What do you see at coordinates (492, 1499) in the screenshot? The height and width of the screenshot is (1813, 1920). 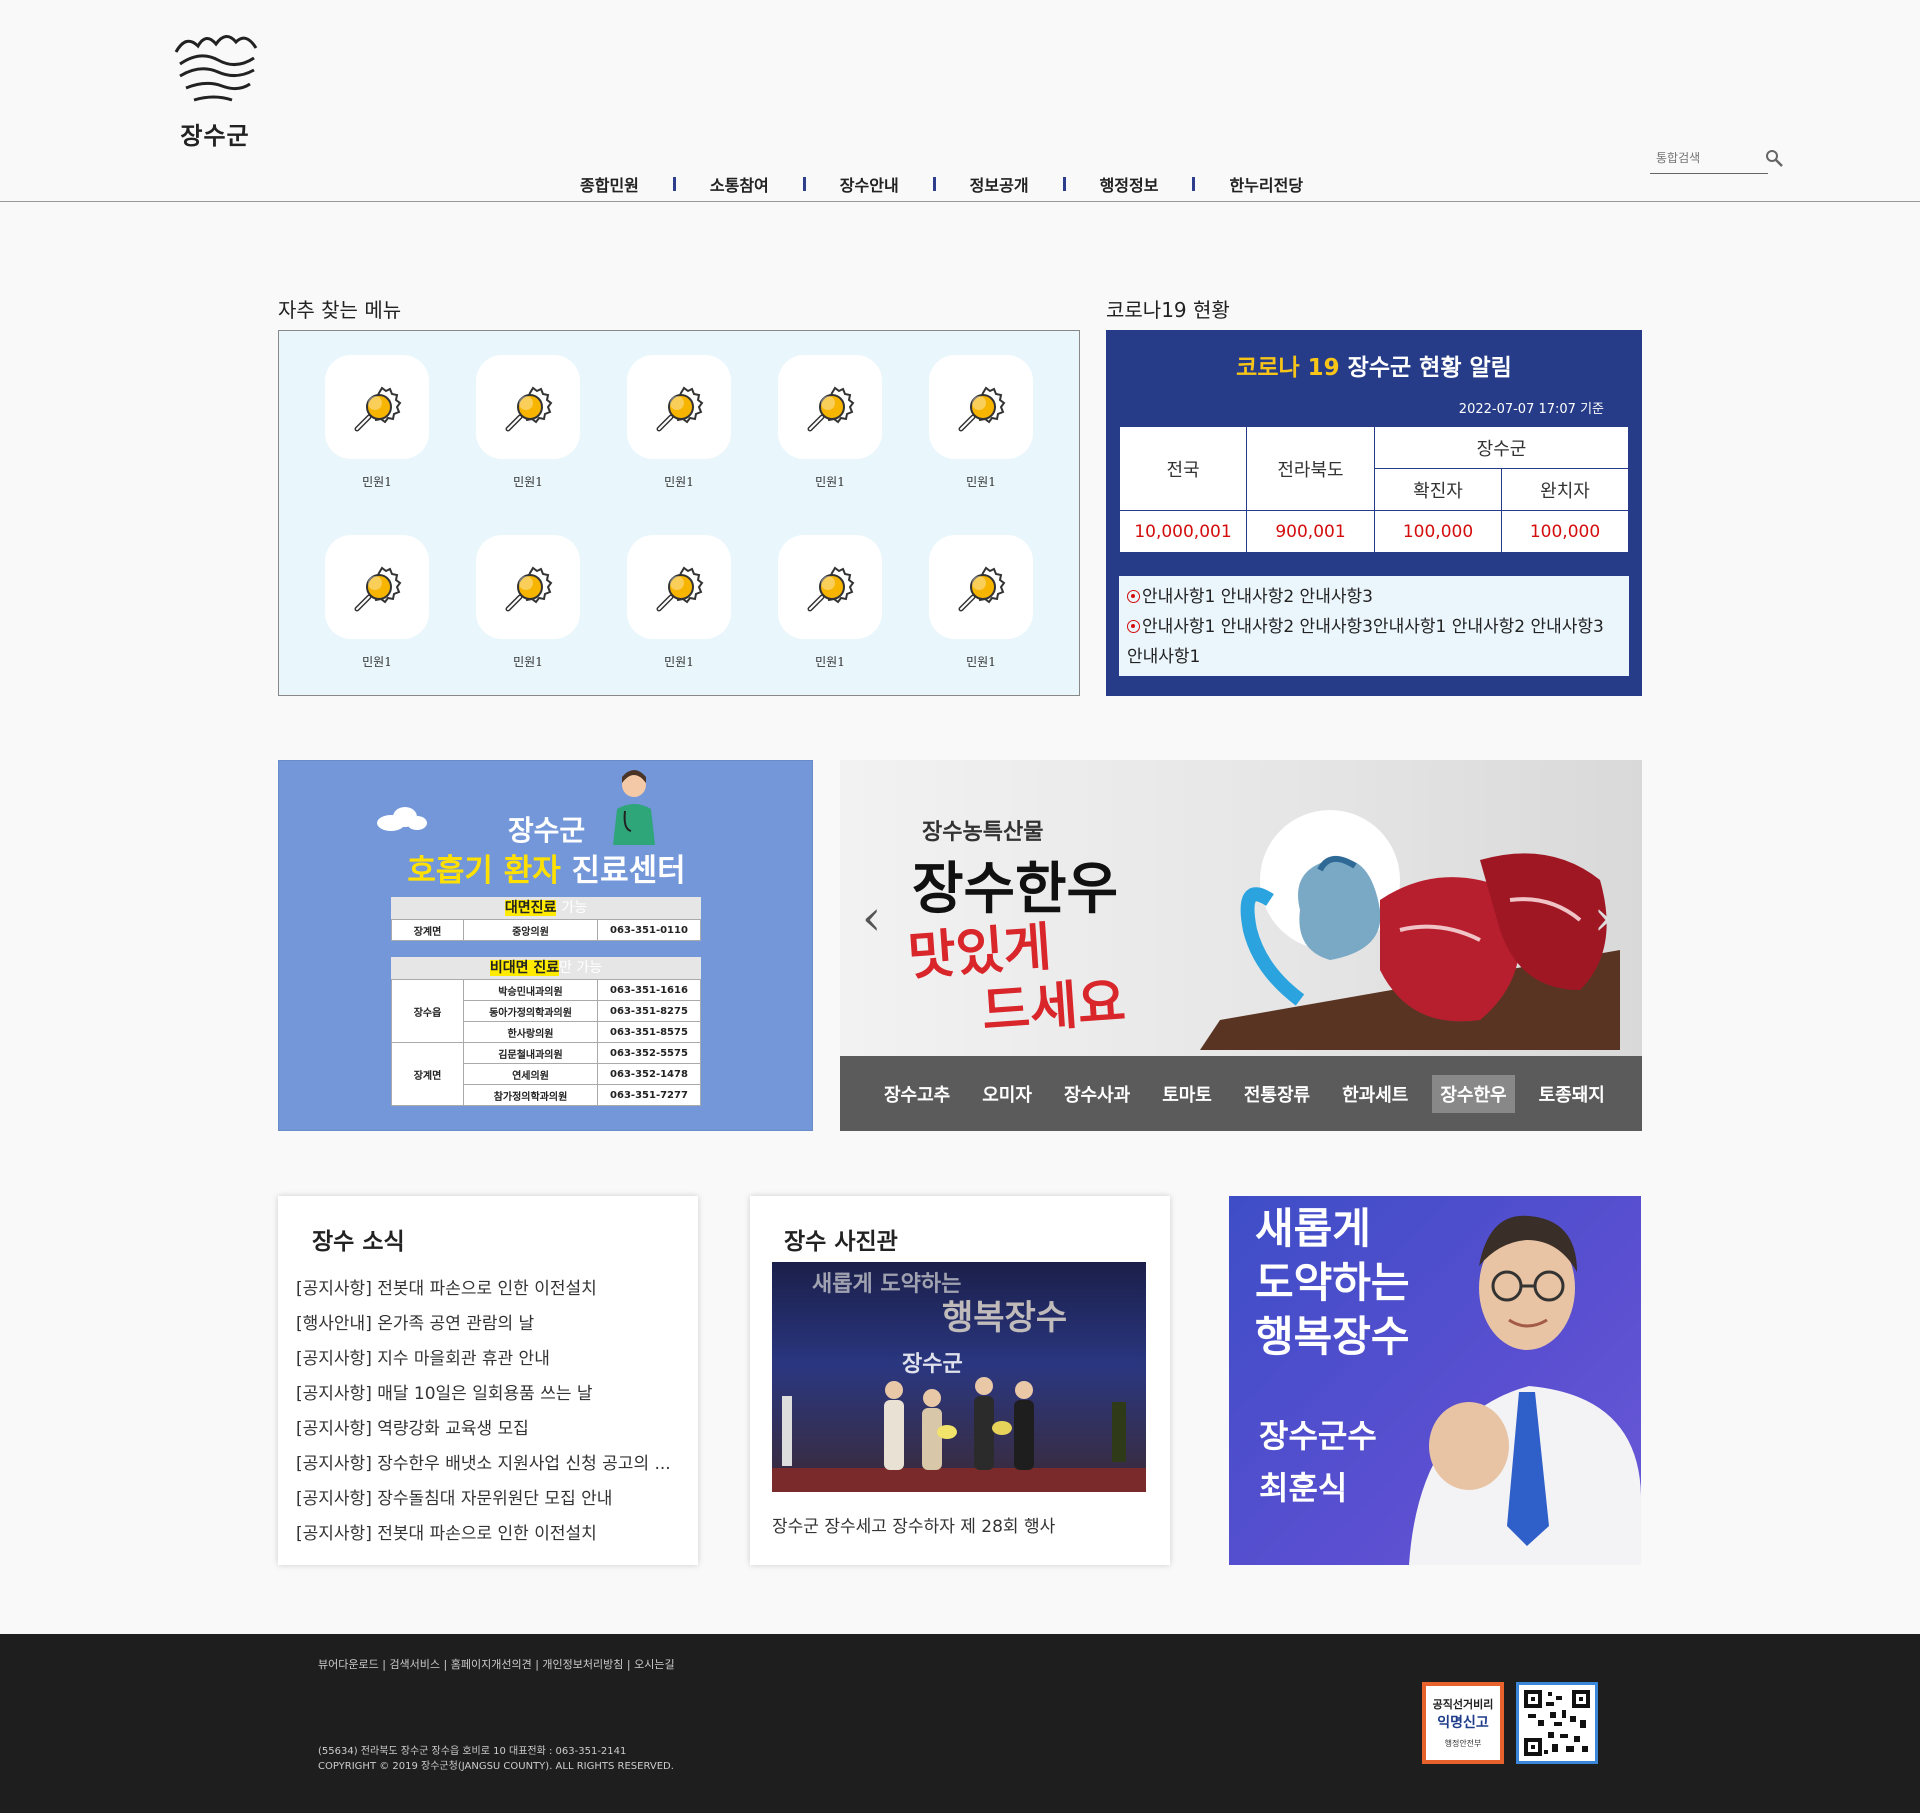 I see `news-list-item: [공지사항] 장수돌침대 자문위원단 모집 안내` at bounding box center [492, 1499].